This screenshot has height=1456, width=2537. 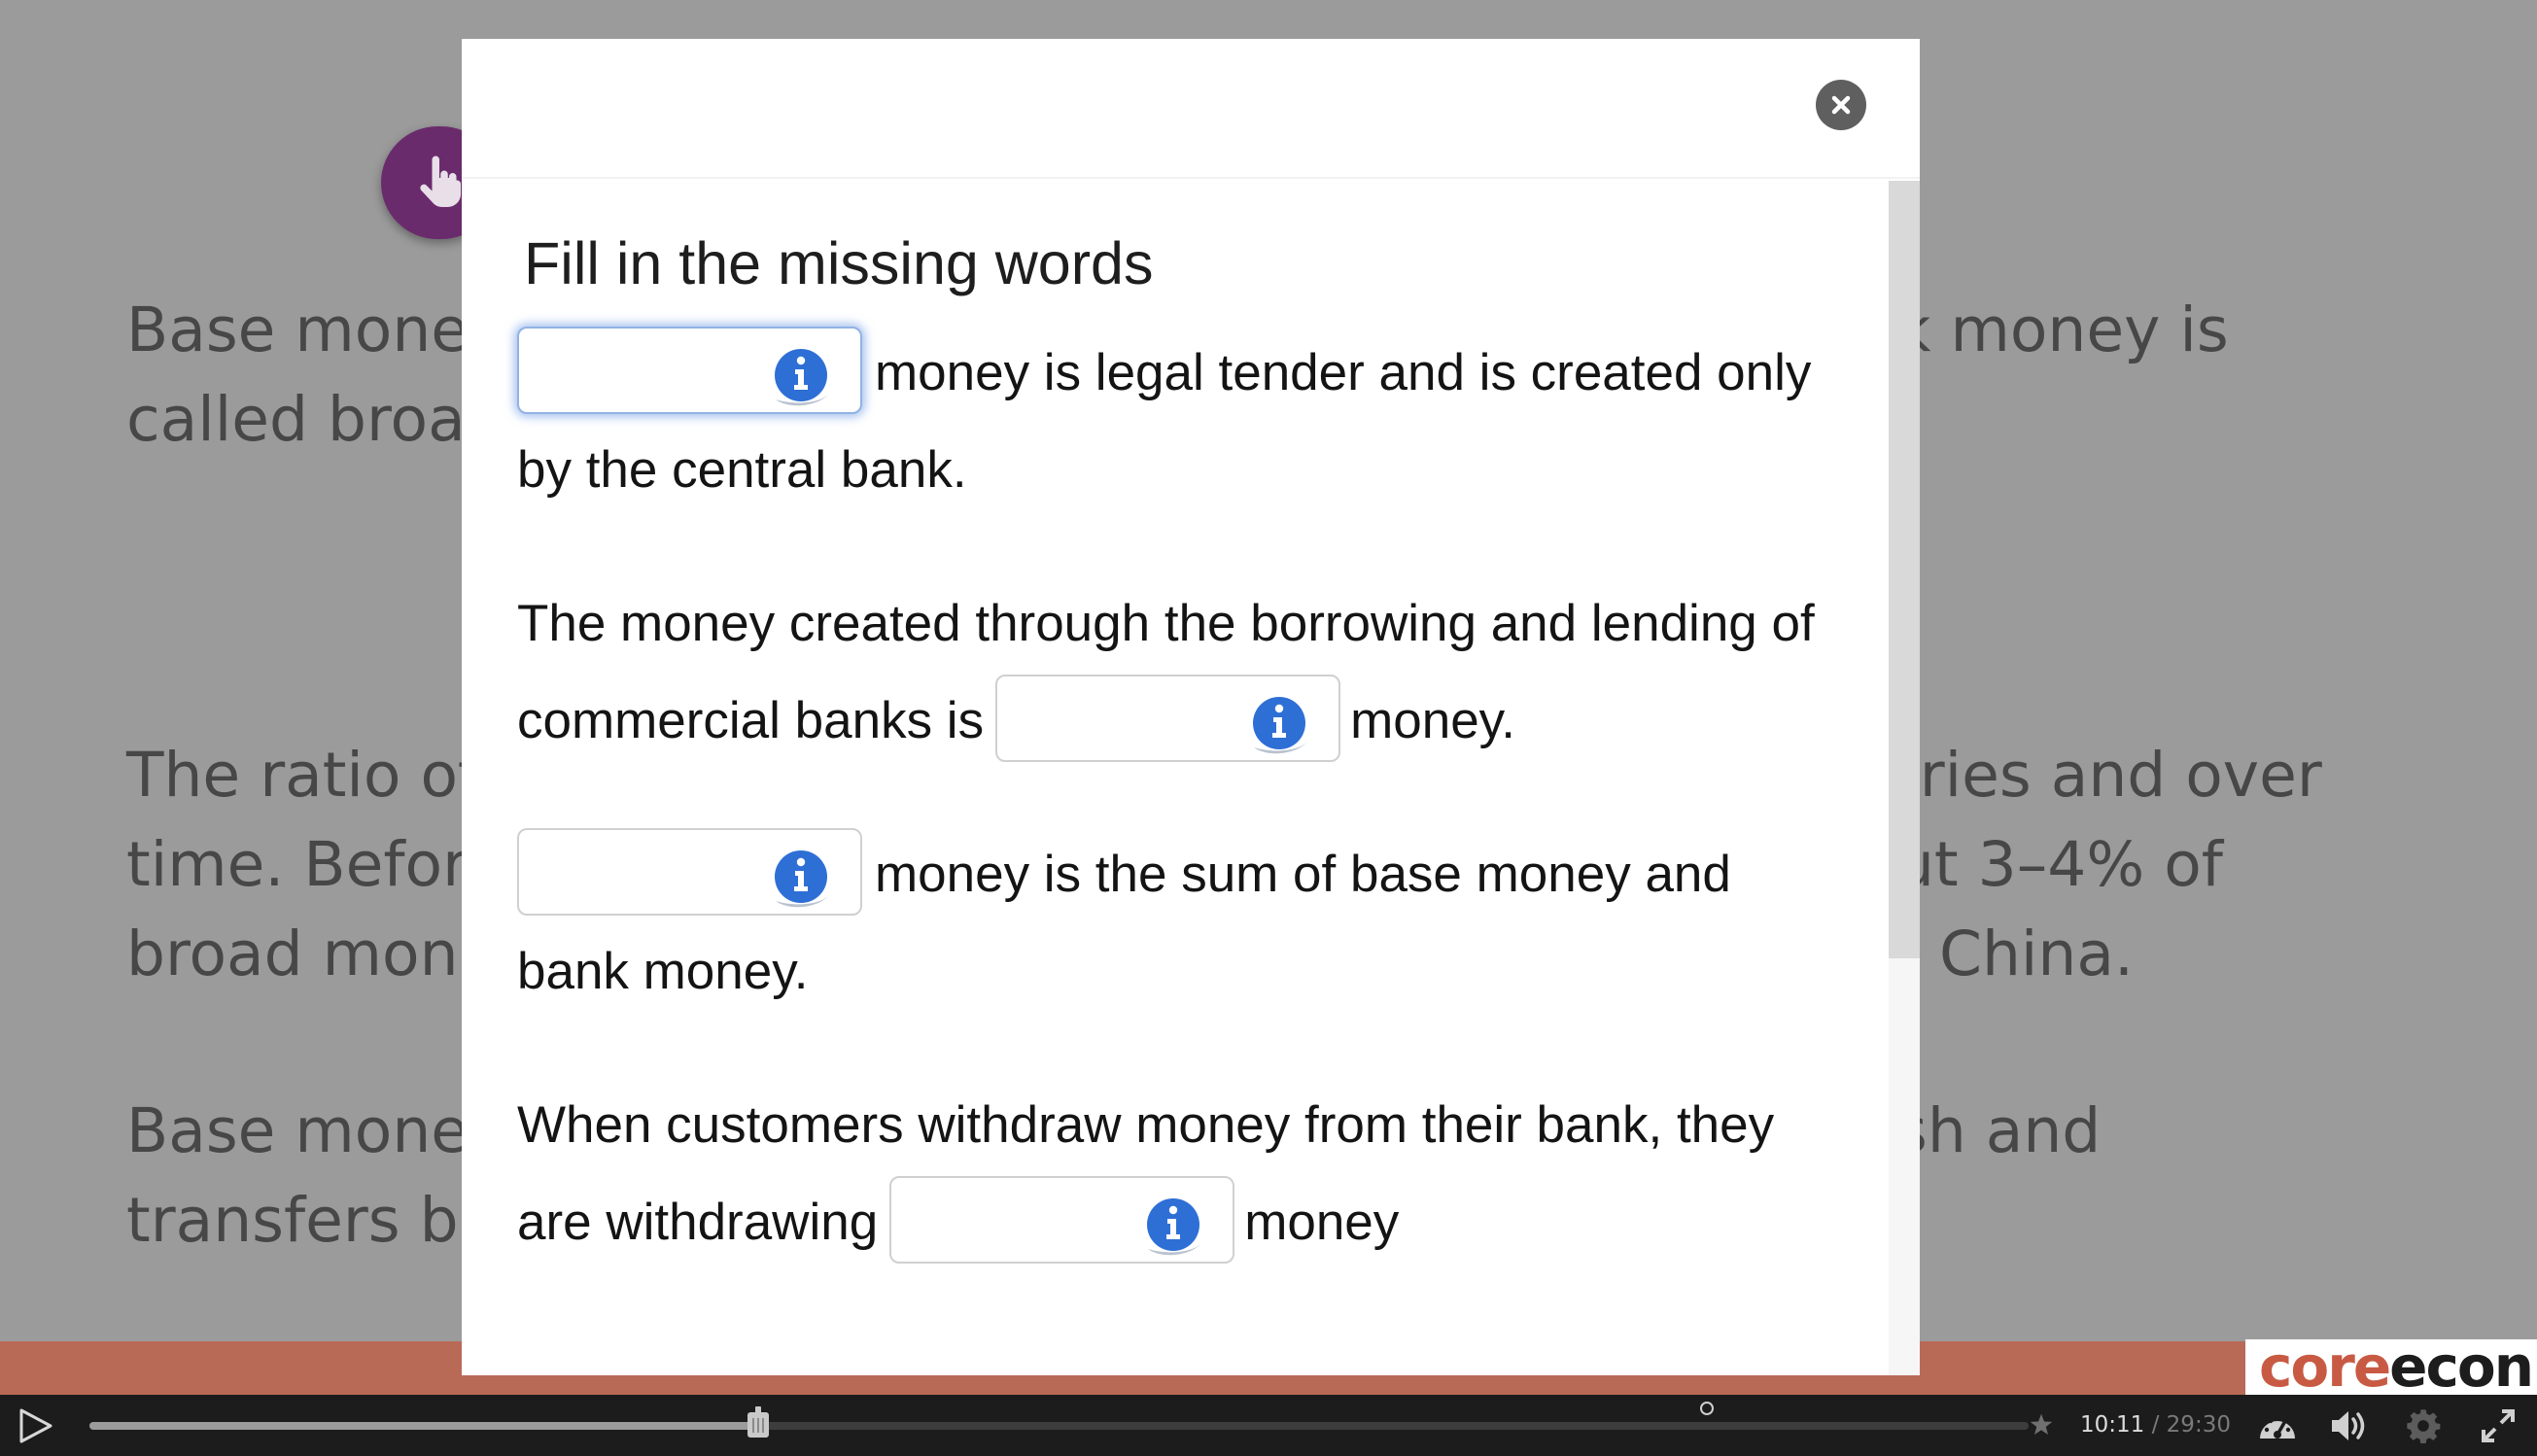 What do you see at coordinates (296, 419) in the screenshot?
I see `slide-text-line: called broa` at bounding box center [296, 419].